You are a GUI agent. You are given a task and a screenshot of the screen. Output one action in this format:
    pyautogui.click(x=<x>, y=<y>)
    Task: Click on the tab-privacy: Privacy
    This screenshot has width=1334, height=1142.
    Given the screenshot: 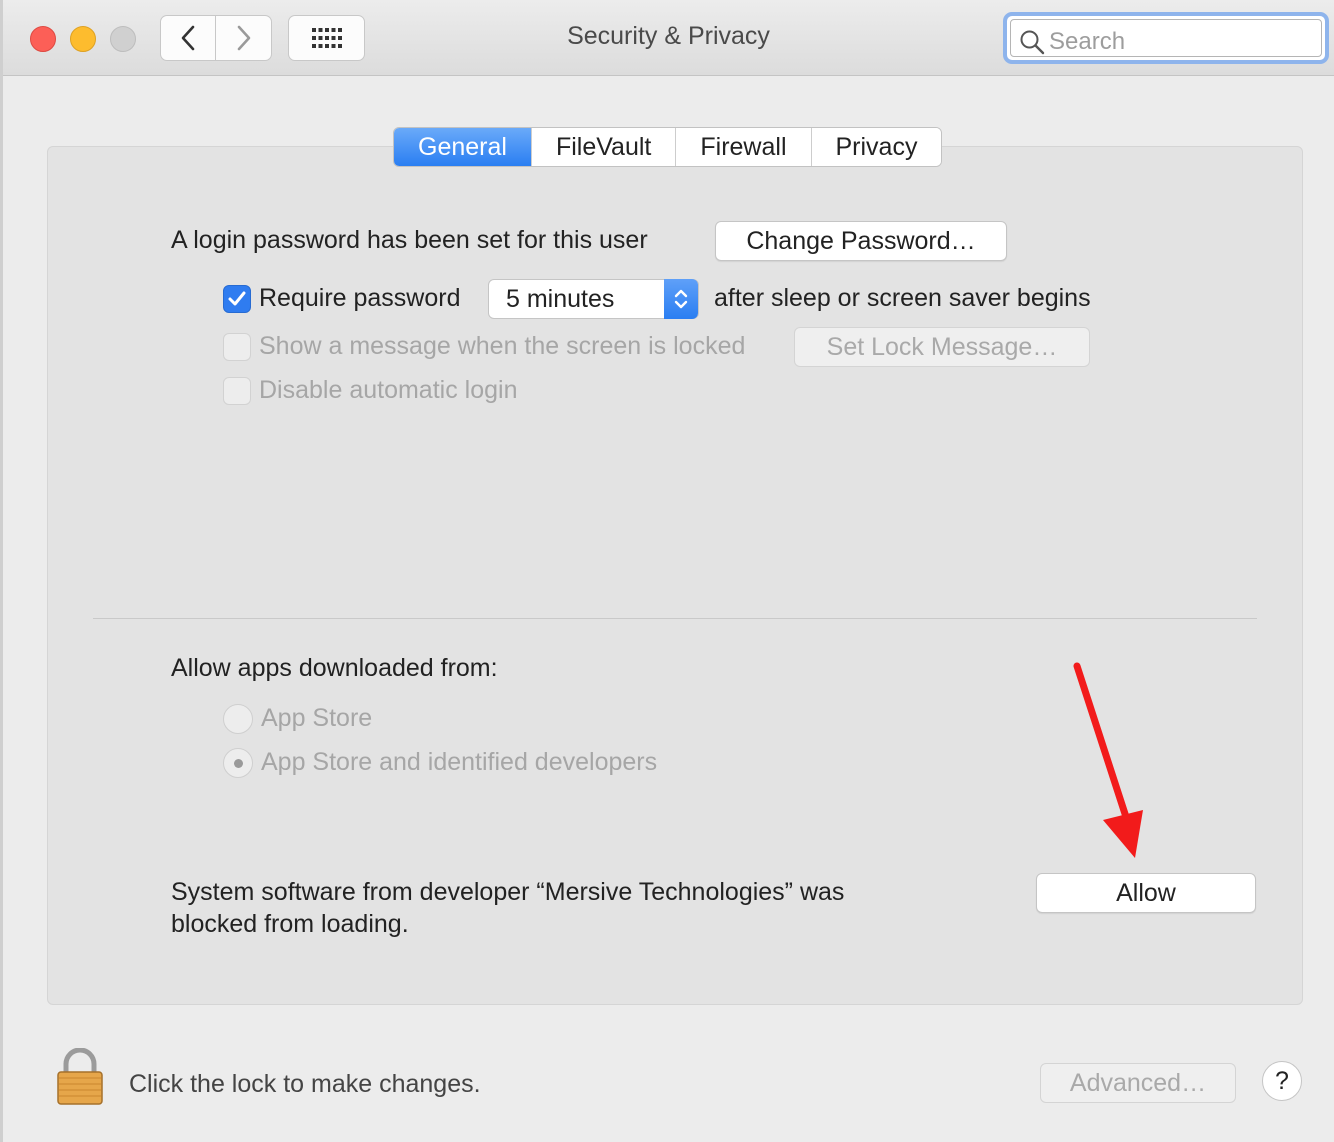 What is the action you would take?
    pyautogui.click(x=876, y=147)
    